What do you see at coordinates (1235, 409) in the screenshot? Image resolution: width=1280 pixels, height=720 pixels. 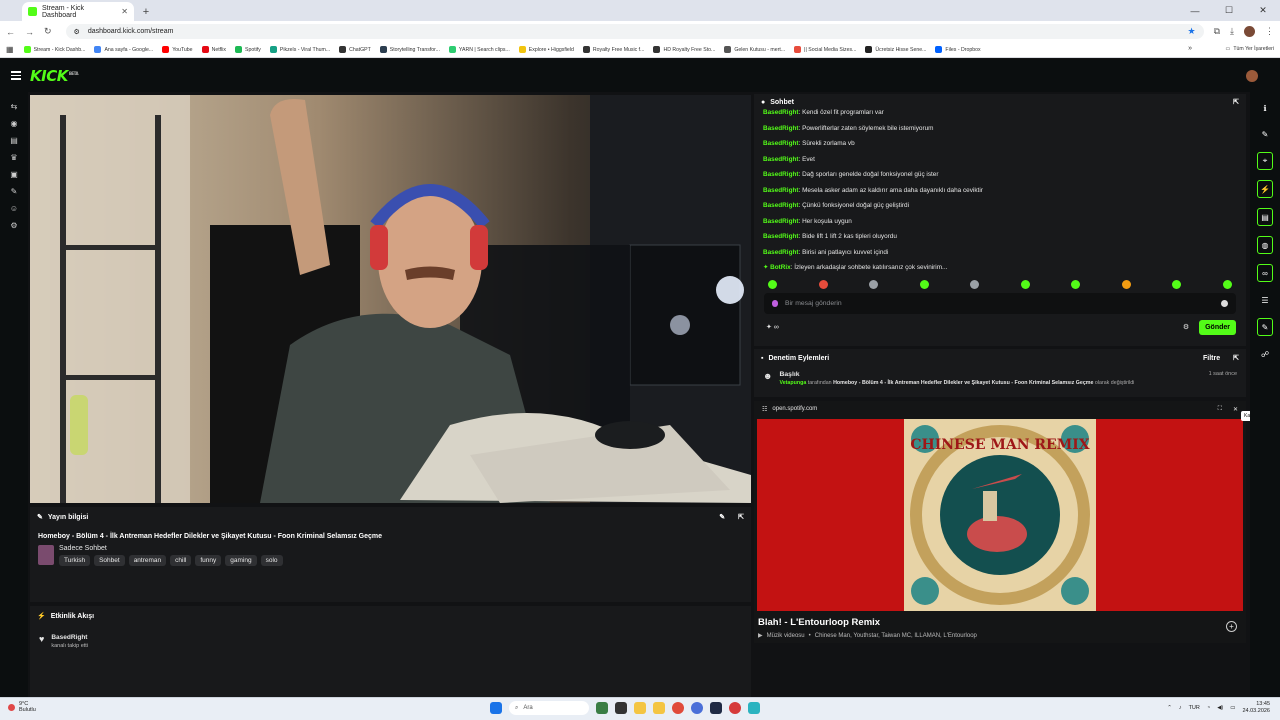 I see `embed-close-icon: ✕` at bounding box center [1235, 409].